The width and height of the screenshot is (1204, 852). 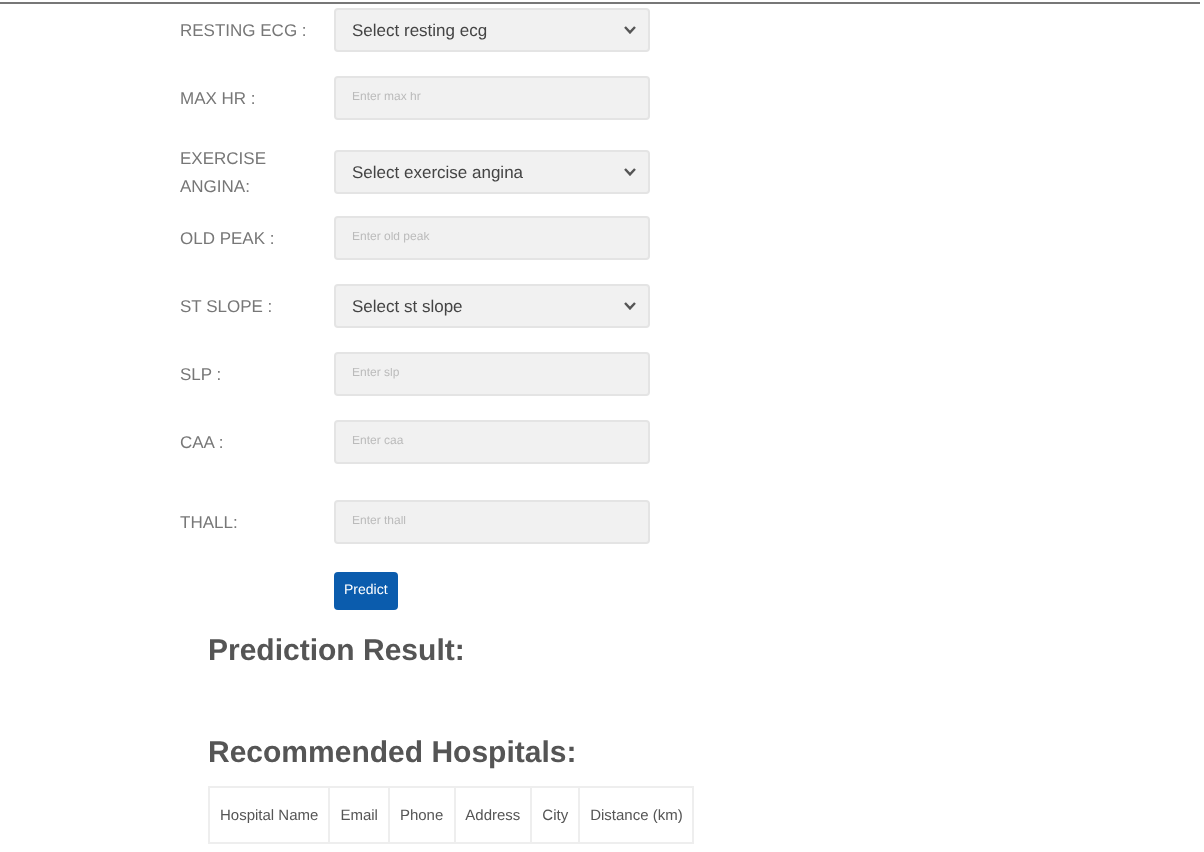 I want to click on field-label: THALL:, so click(x=210, y=523).